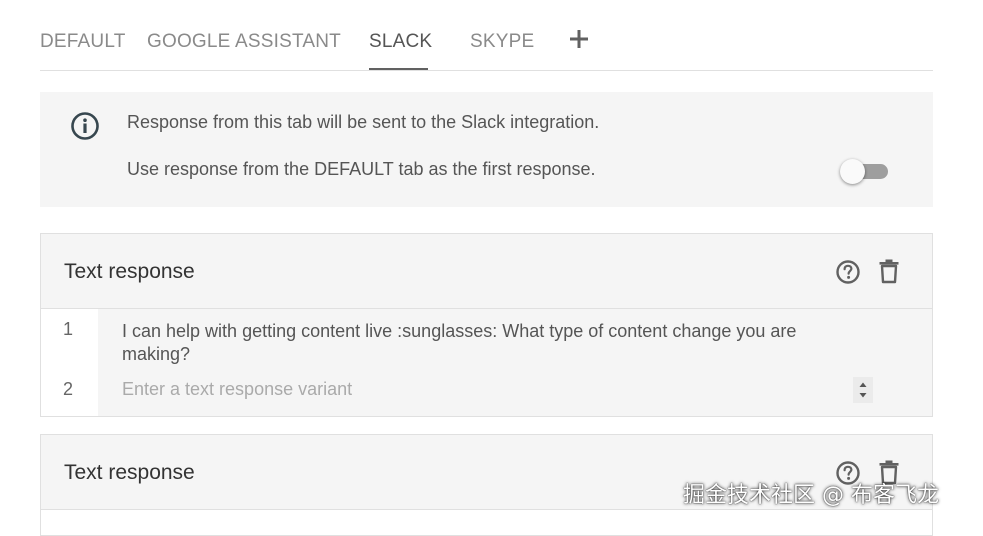 This screenshot has height=536, width=983. What do you see at coordinates (400, 42) in the screenshot?
I see `tab-slack: SLACK` at bounding box center [400, 42].